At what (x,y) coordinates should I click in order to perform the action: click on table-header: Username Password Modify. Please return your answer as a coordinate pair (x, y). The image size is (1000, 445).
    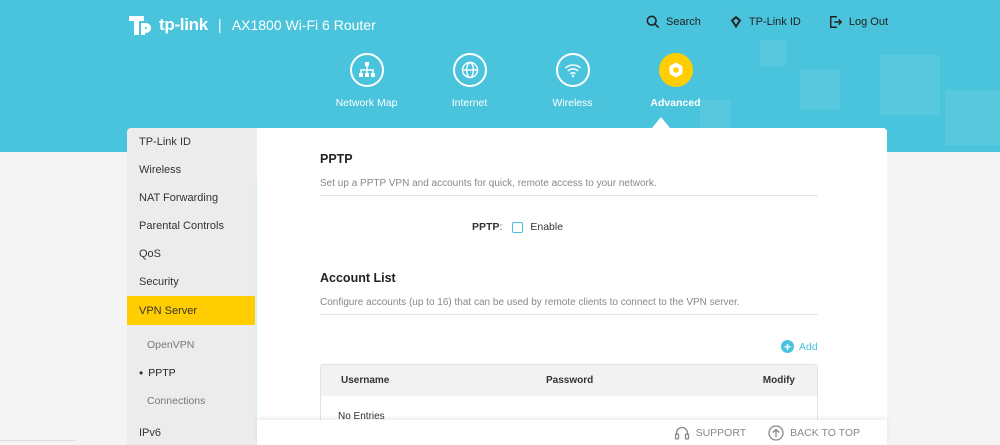
    Looking at the image, I should click on (569, 380).